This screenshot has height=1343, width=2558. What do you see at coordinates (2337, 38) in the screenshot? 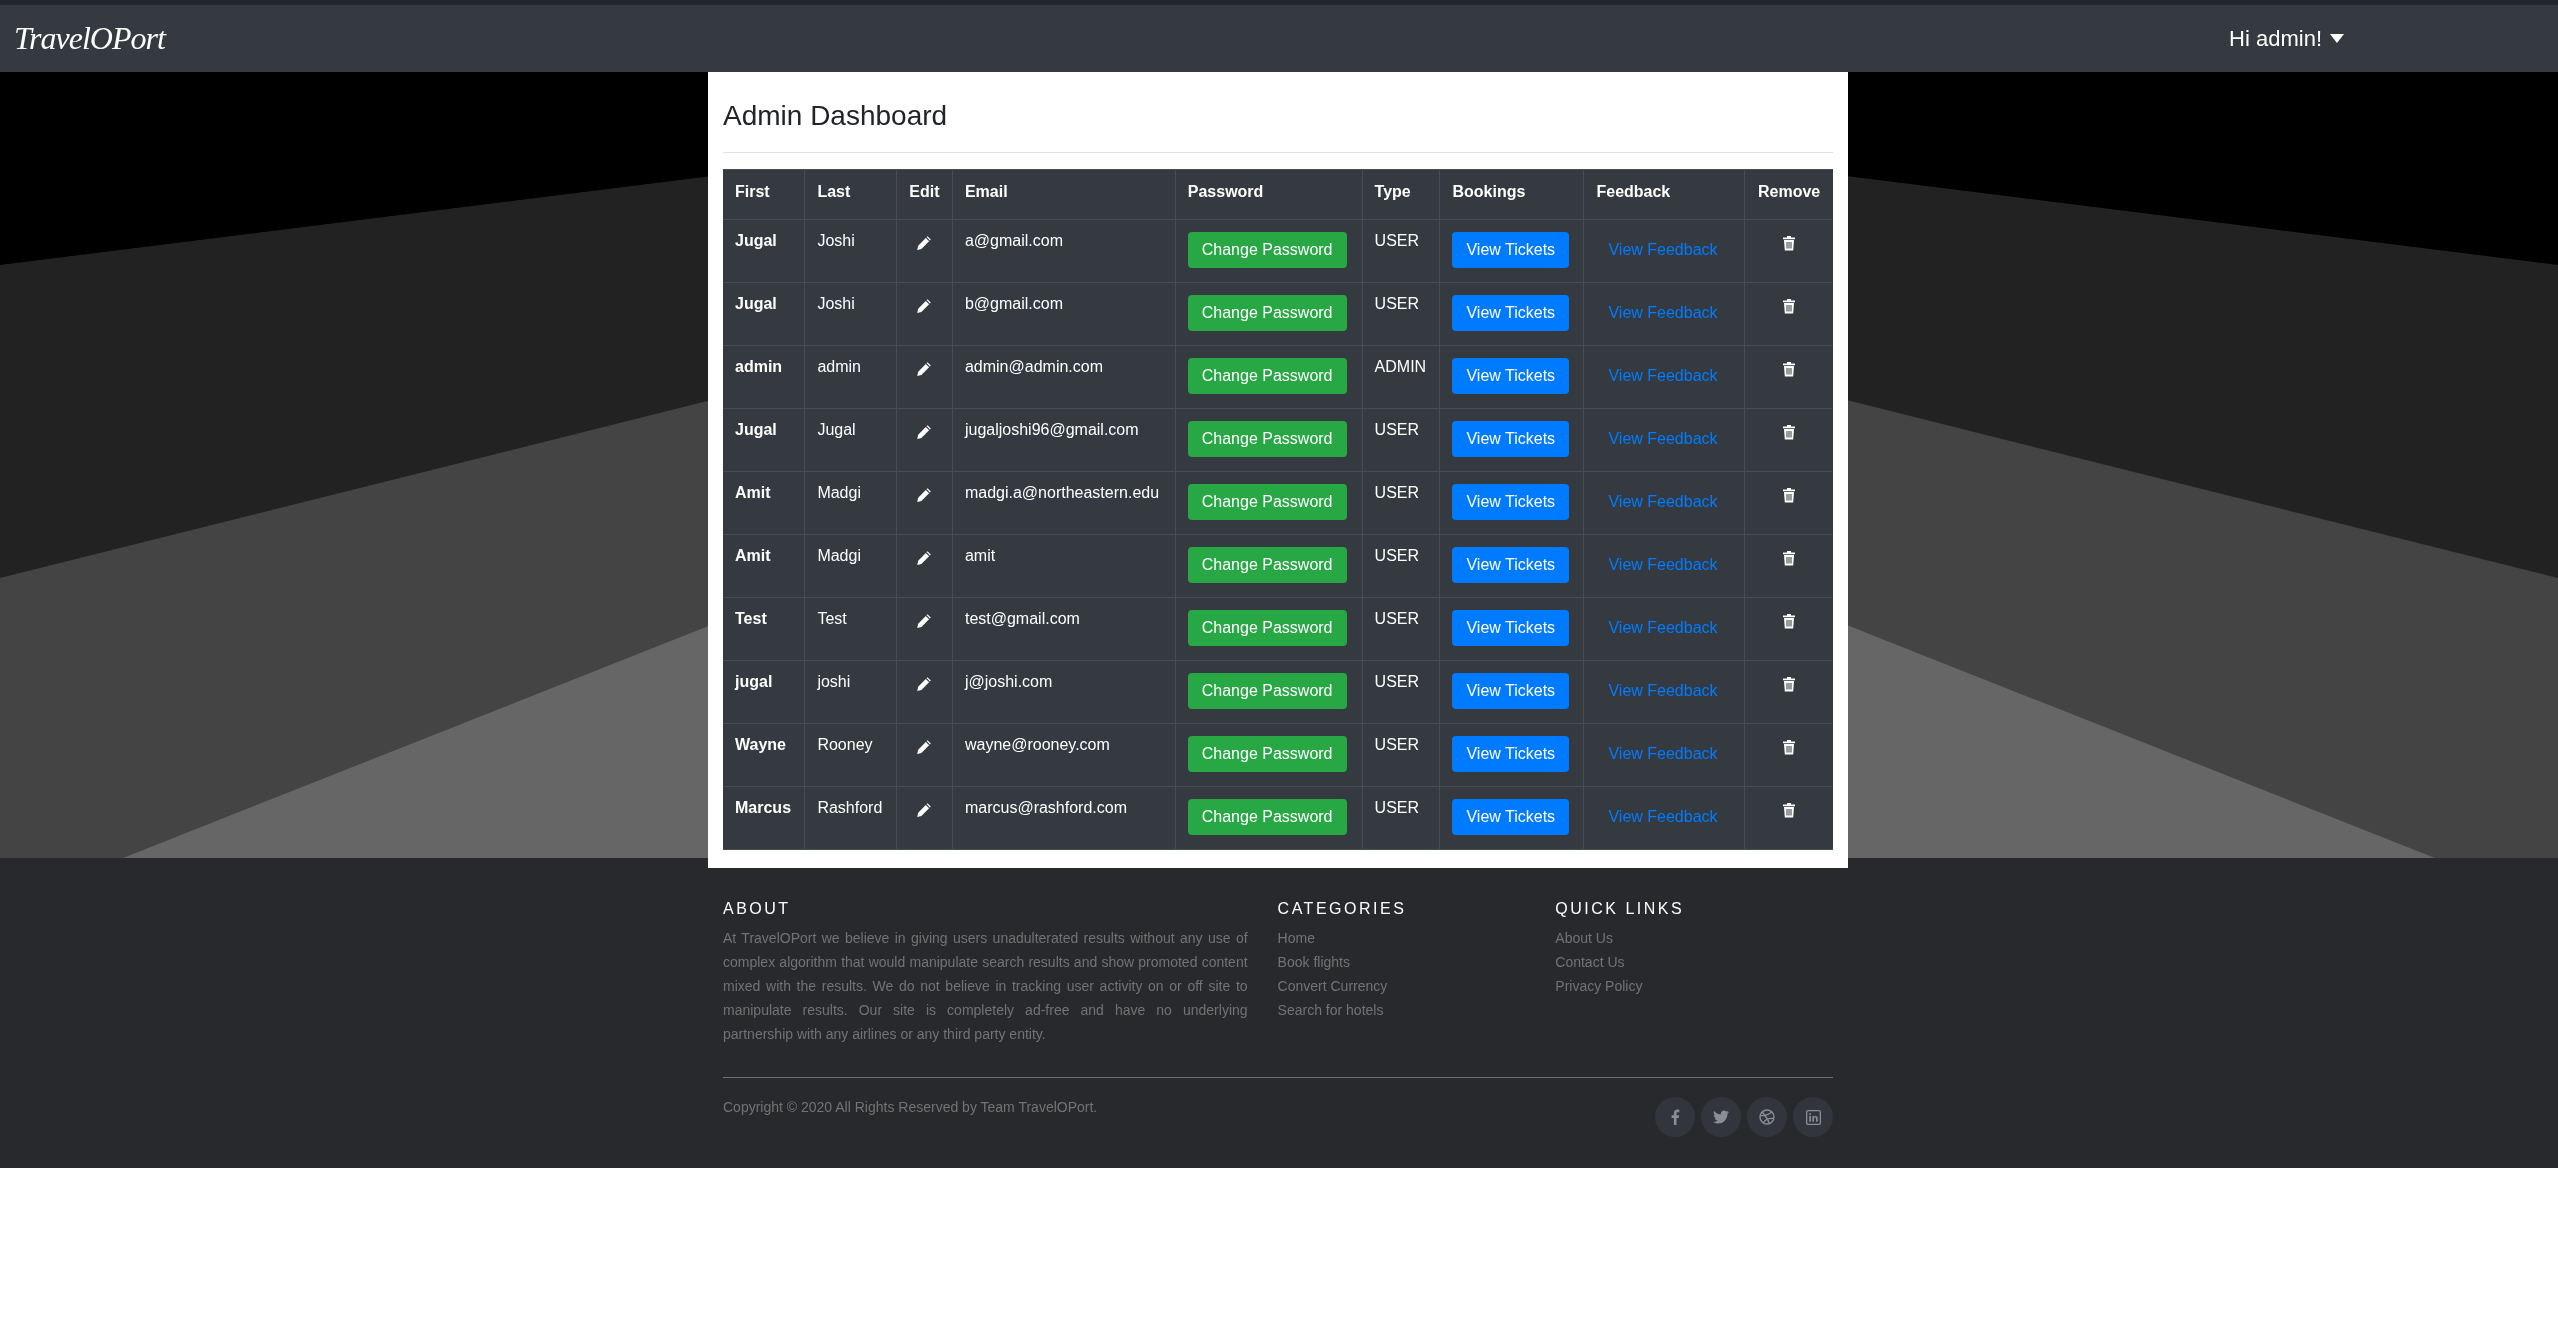
I see `caret-icon` at bounding box center [2337, 38].